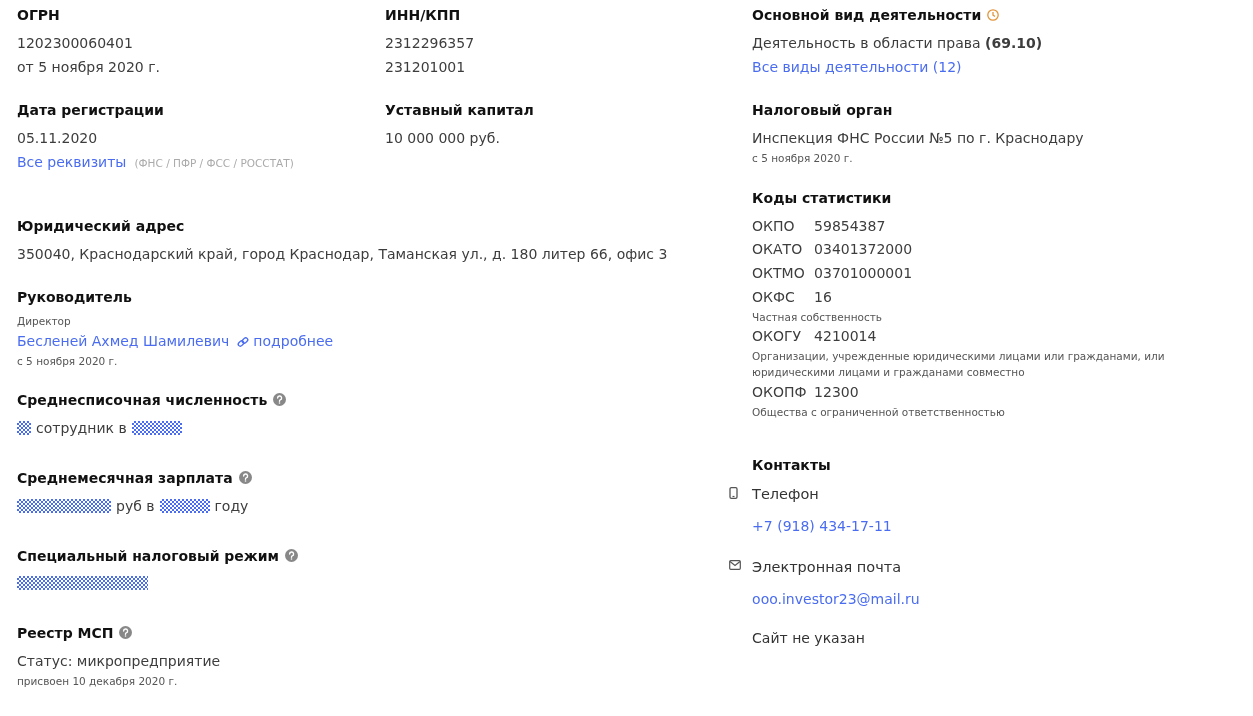 Image resolution: width=1253 pixels, height=716 pixels. Describe the element at coordinates (777, 337) in the screenshot. I see `stat-code-label: ОКОГУ` at that location.